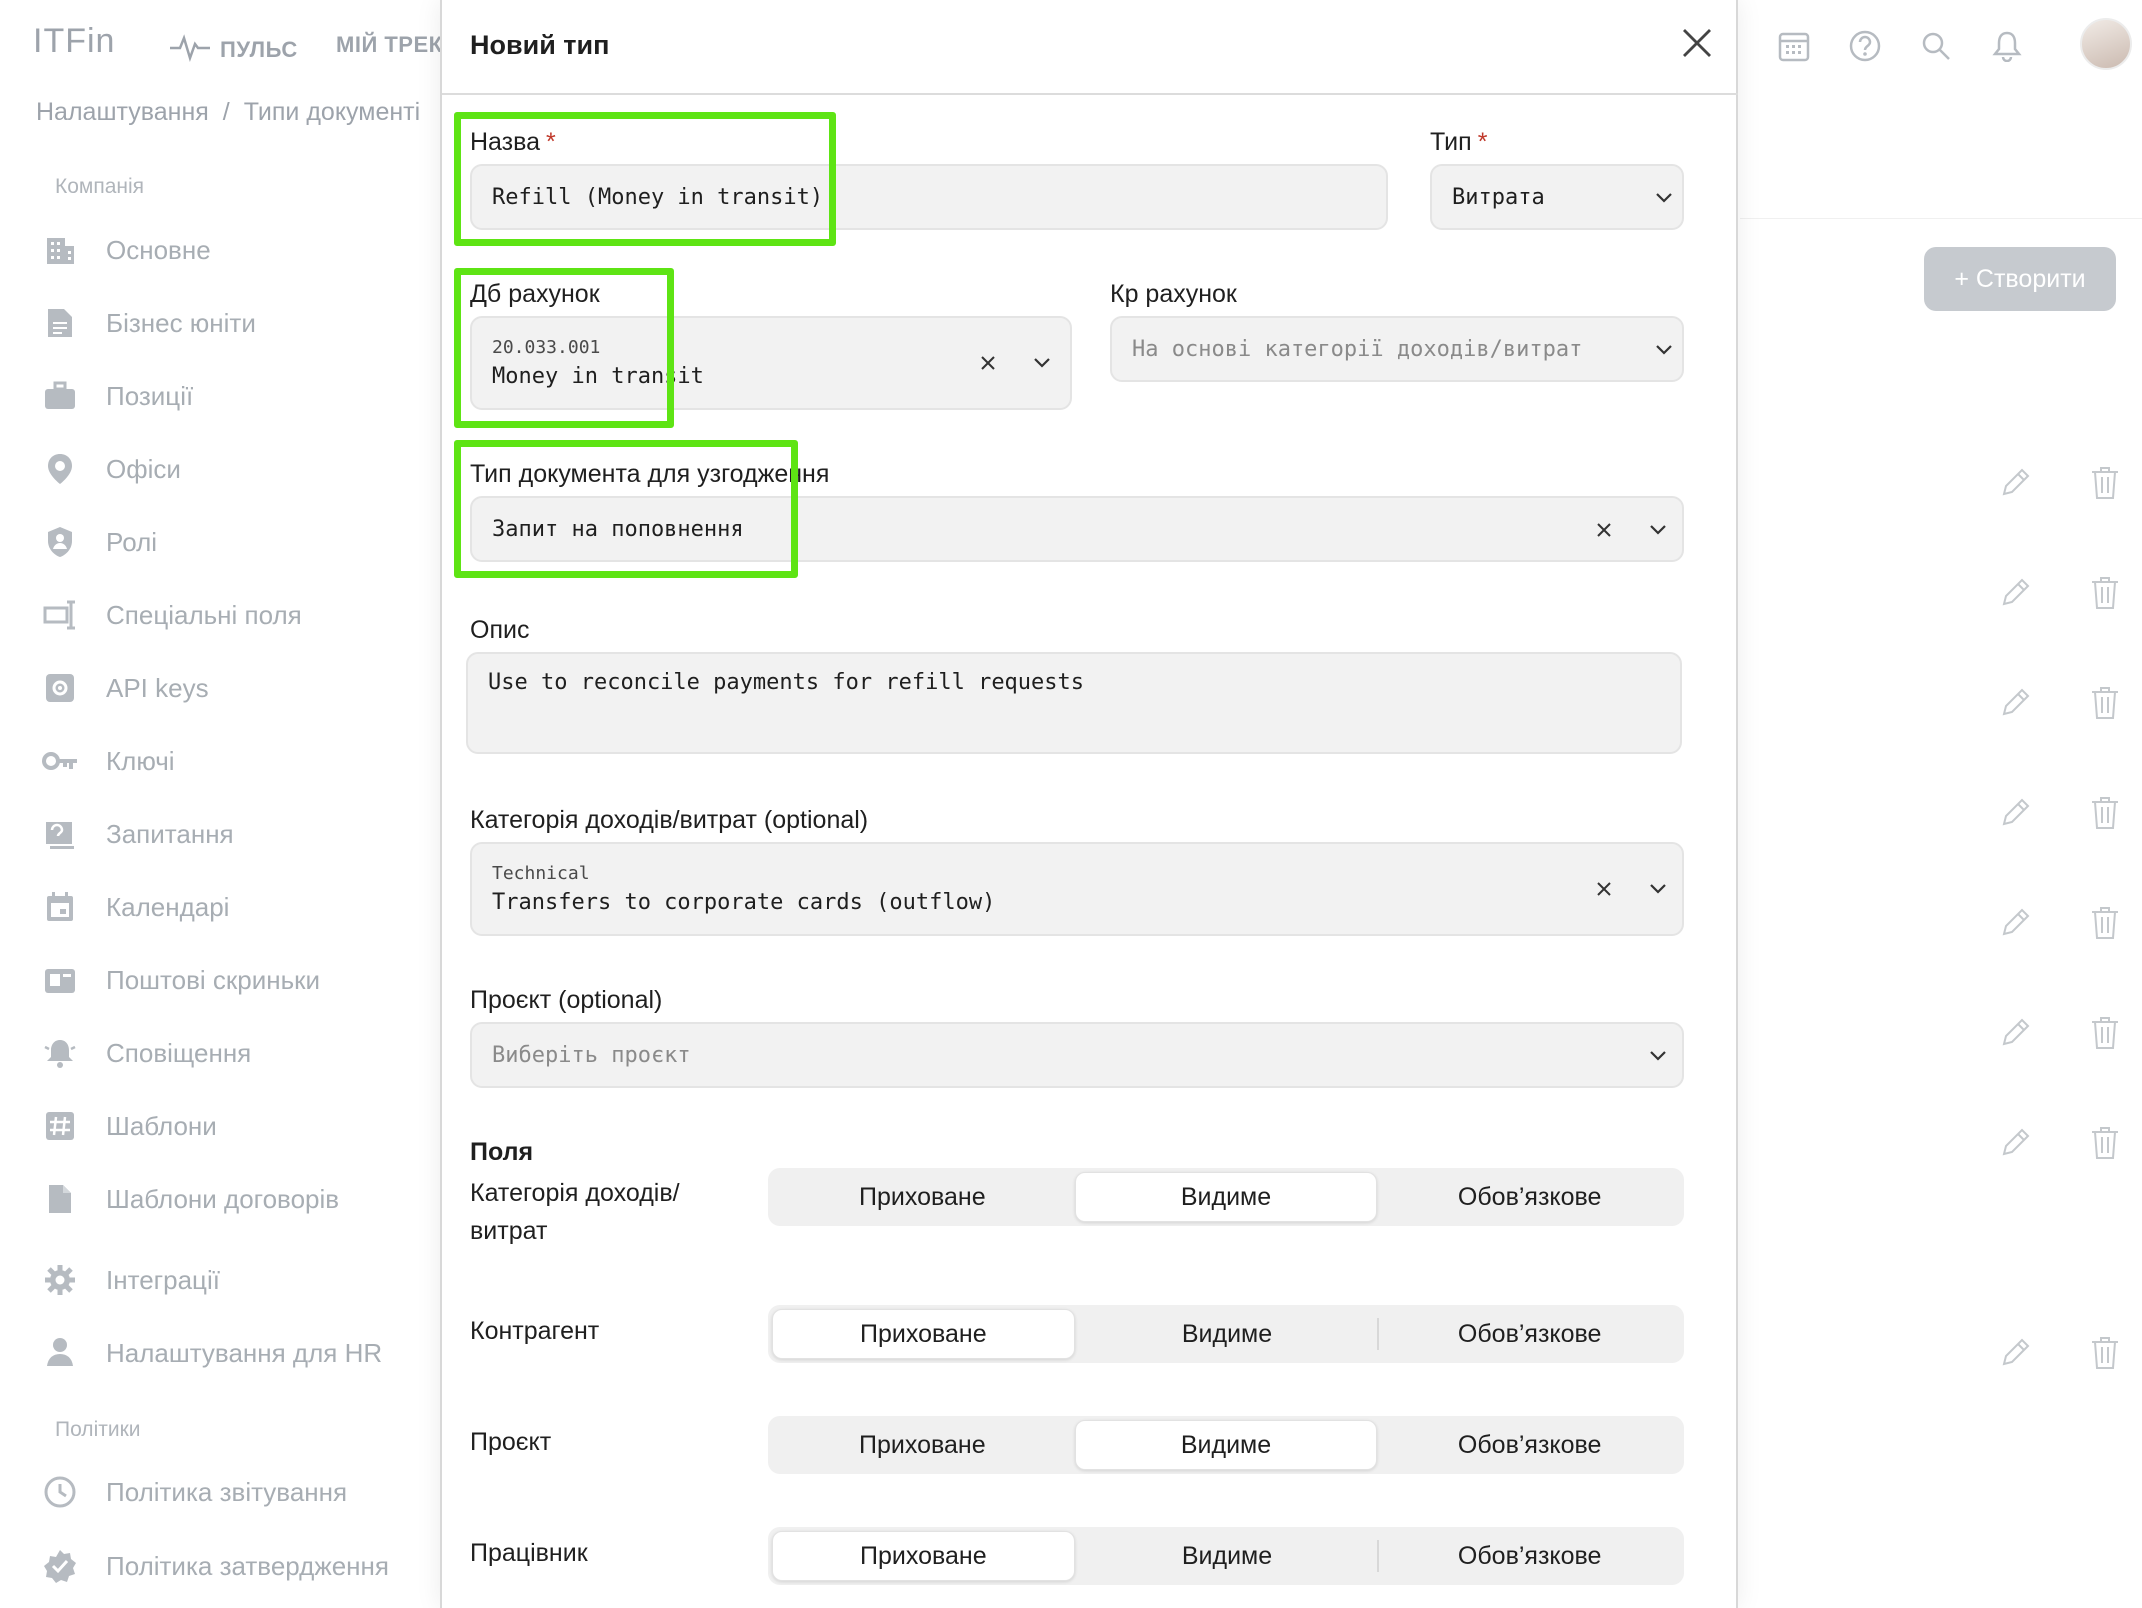 The height and width of the screenshot is (1608, 2142). What do you see at coordinates (242, 469) in the screenshot?
I see `sidebar-item-offices: Офіси` at bounding box center [242, 469].